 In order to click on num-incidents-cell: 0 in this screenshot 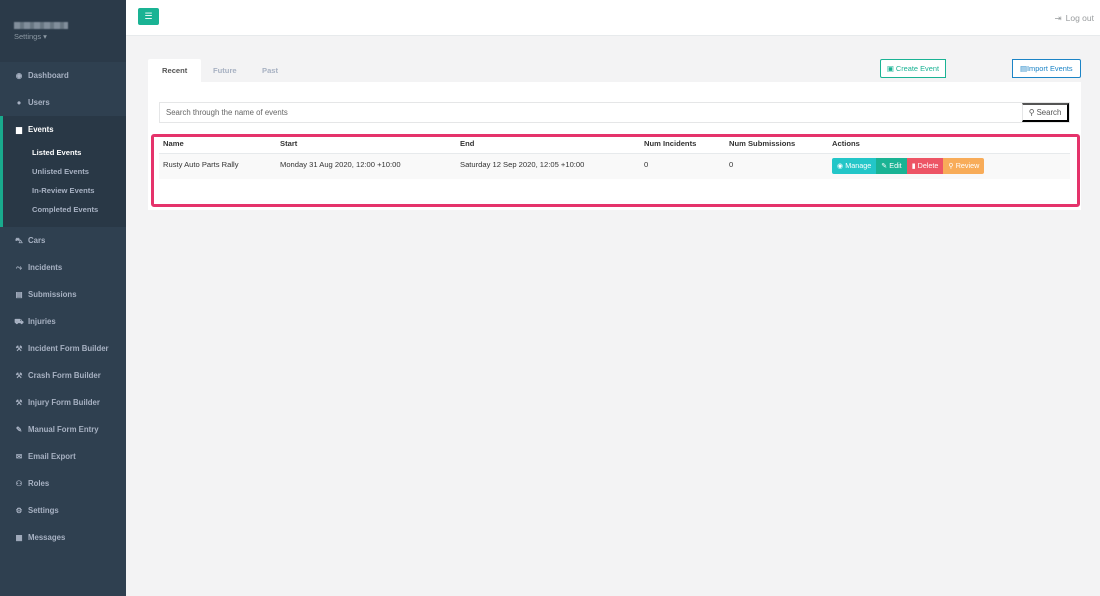, I will do `click(682, 166)`.